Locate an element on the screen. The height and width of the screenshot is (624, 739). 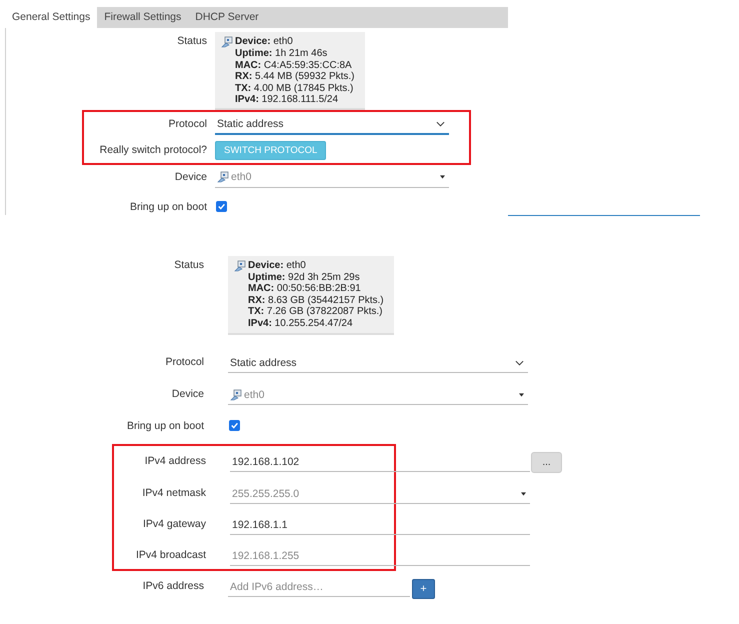
field-label: Really switch protocol? is located at coordinates (152, 149).